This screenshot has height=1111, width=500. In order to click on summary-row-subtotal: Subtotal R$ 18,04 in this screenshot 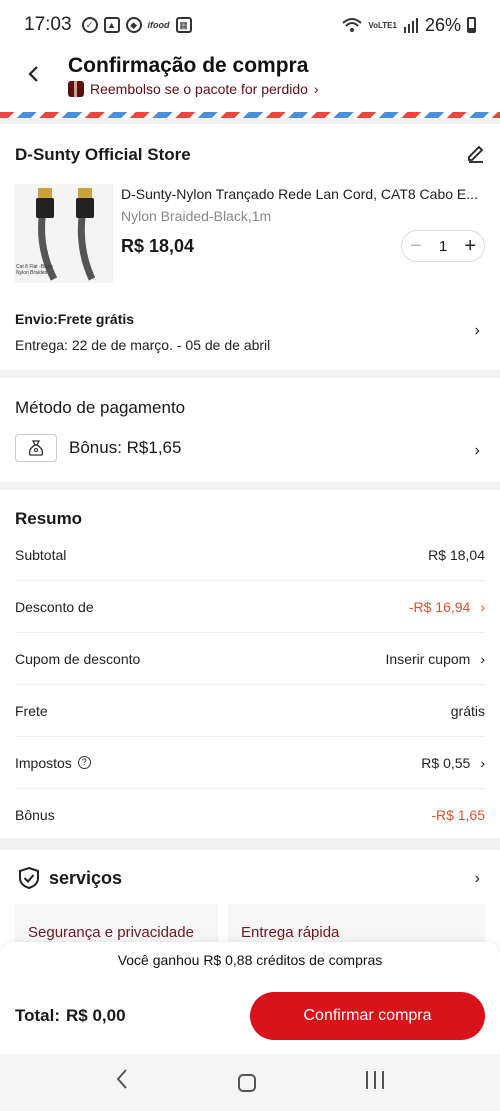, I will do `click(250, 555)`.